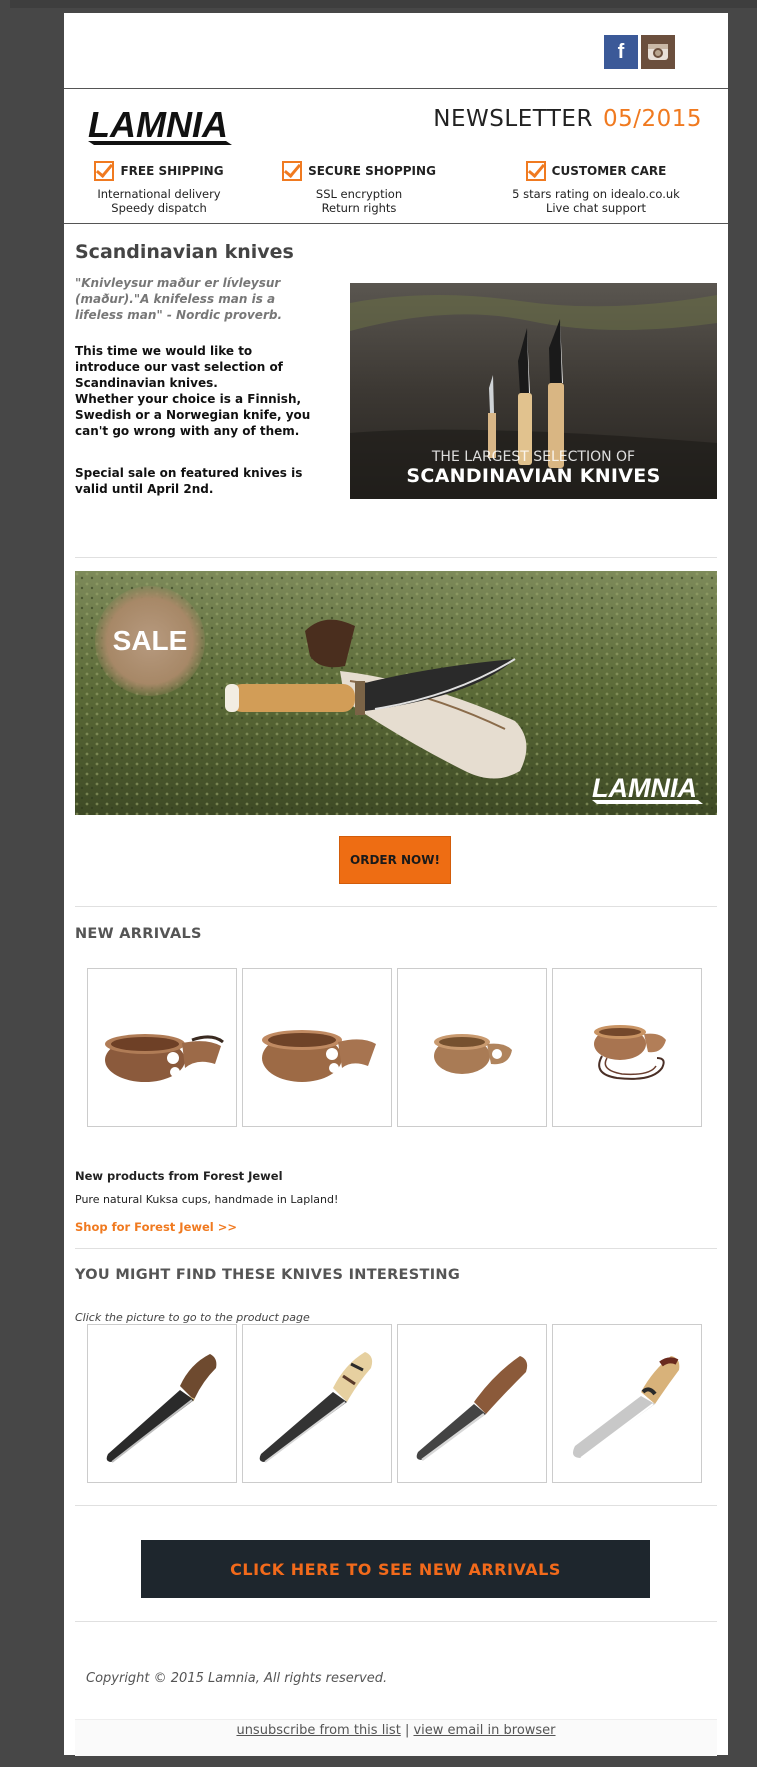  What do you see at coordinates (639, 52) in the screenshot?
I see `social-links: f` at bounding box center [639, 52].